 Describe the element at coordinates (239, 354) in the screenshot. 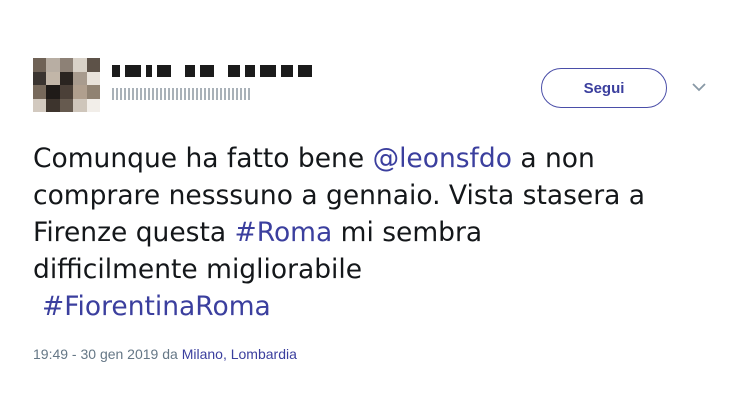

I see `location-link: Milano, Lombardia` at that location.